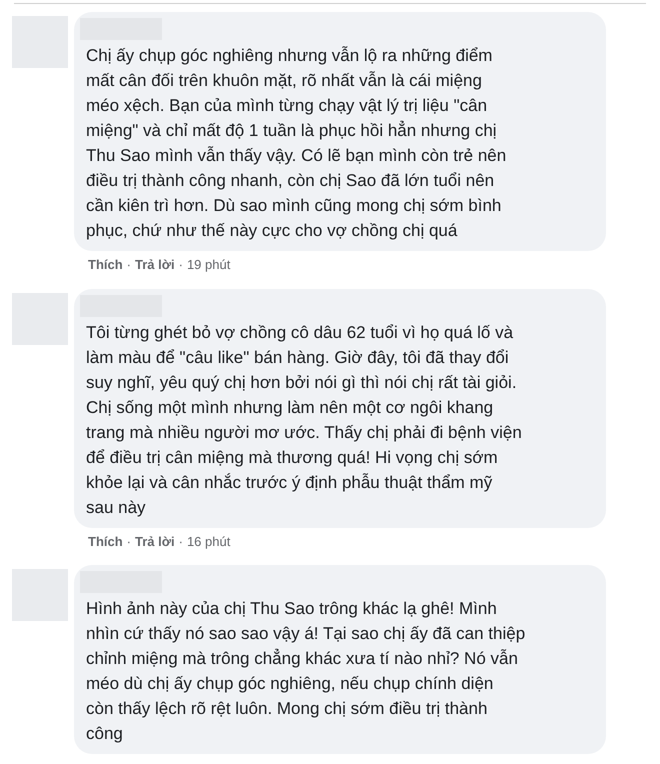 Image resolution: width=660 pixels, height=764 pixels. What do you see at coordinates (306, 671) in the screenshot?
I see `comment-text: Hình ảnh này của chị Thu Sao trông khác lạ ghê! Mình nhìn cứ thấy nó sao sao vậy á! Tại sao chị ấy đã can thiệp chỉnh miệng mà trông chẳng khác xưa tí nào nhỉ? Nó vẫn méo dù chị ấy chụp góc nghiêng, nếu chụp chính diện còn thấy lệch rõ rệt luôn. Mong chị sớm điều trị thành công` at bounding box center [306, 671].